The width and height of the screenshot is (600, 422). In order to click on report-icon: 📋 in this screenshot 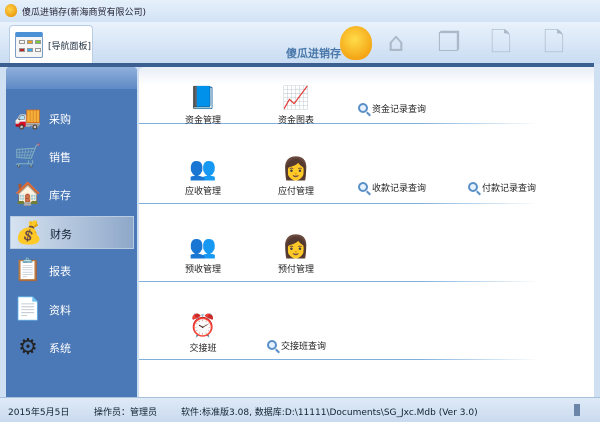, I will do `click(28, 270)`.